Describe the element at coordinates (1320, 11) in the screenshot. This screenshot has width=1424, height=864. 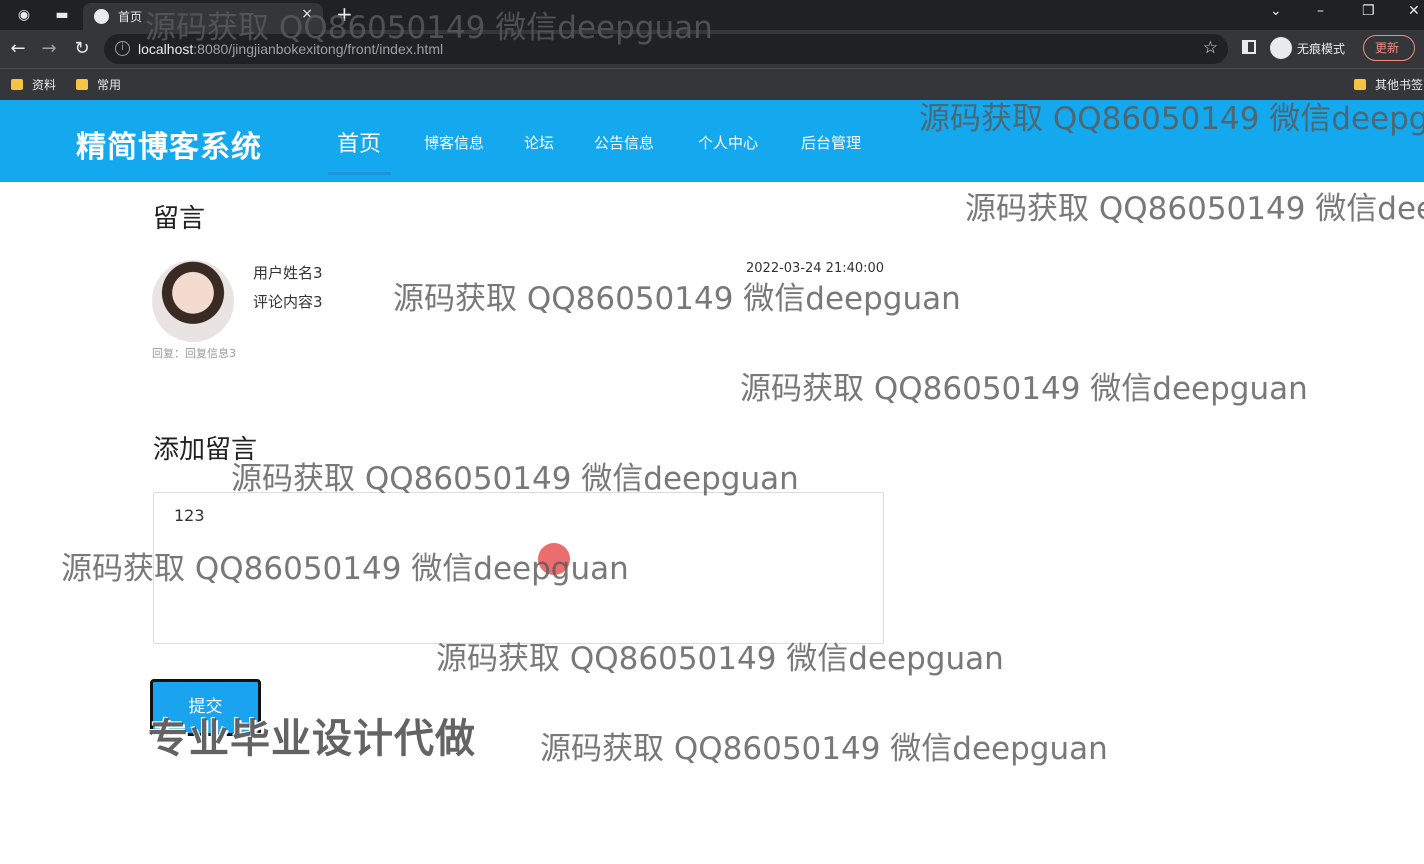
I see `minimize-icon: –` at that location.